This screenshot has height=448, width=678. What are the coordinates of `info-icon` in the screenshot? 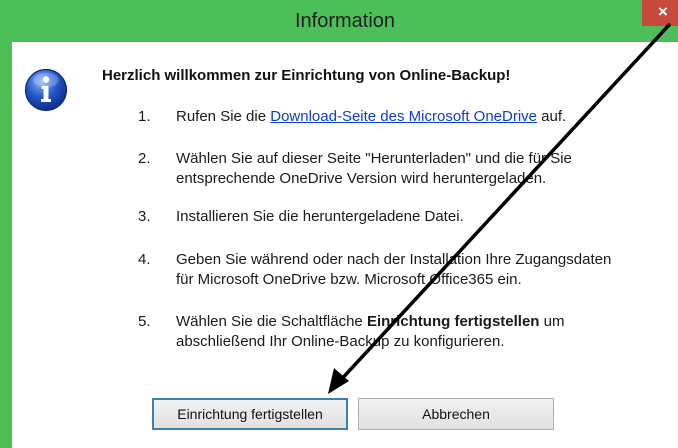 It's located at (46, 90).